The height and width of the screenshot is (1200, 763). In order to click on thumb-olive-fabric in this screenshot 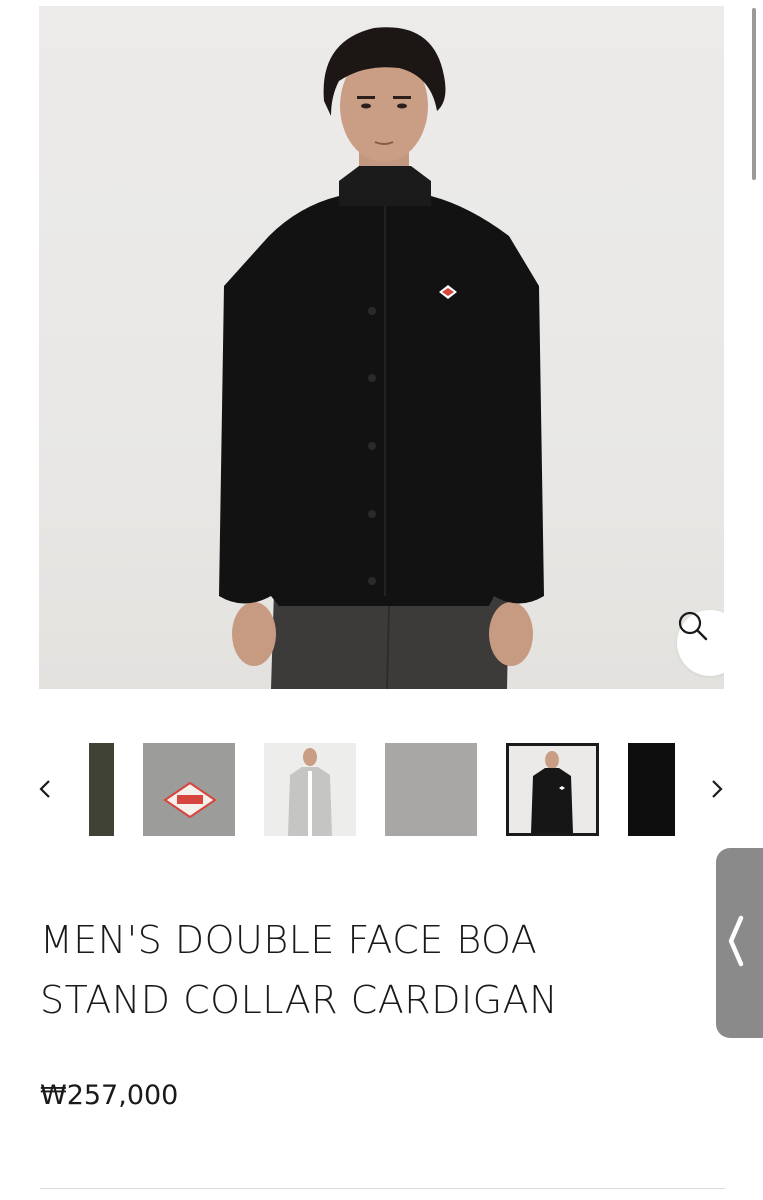, I will do `click(101, 789)`.